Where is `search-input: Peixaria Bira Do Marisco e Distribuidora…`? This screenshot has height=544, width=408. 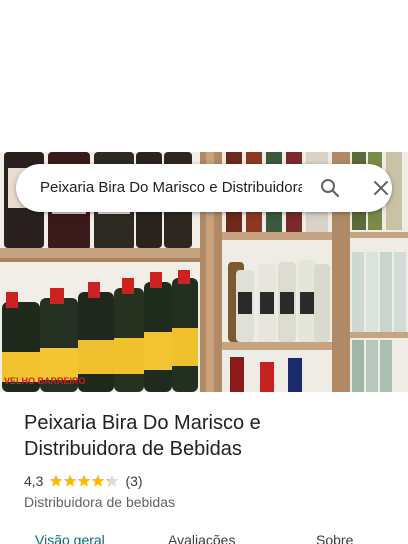 search-input: Peixaria Bira Do Marisco e Distribuidora… is located at coordinates (171, 188).